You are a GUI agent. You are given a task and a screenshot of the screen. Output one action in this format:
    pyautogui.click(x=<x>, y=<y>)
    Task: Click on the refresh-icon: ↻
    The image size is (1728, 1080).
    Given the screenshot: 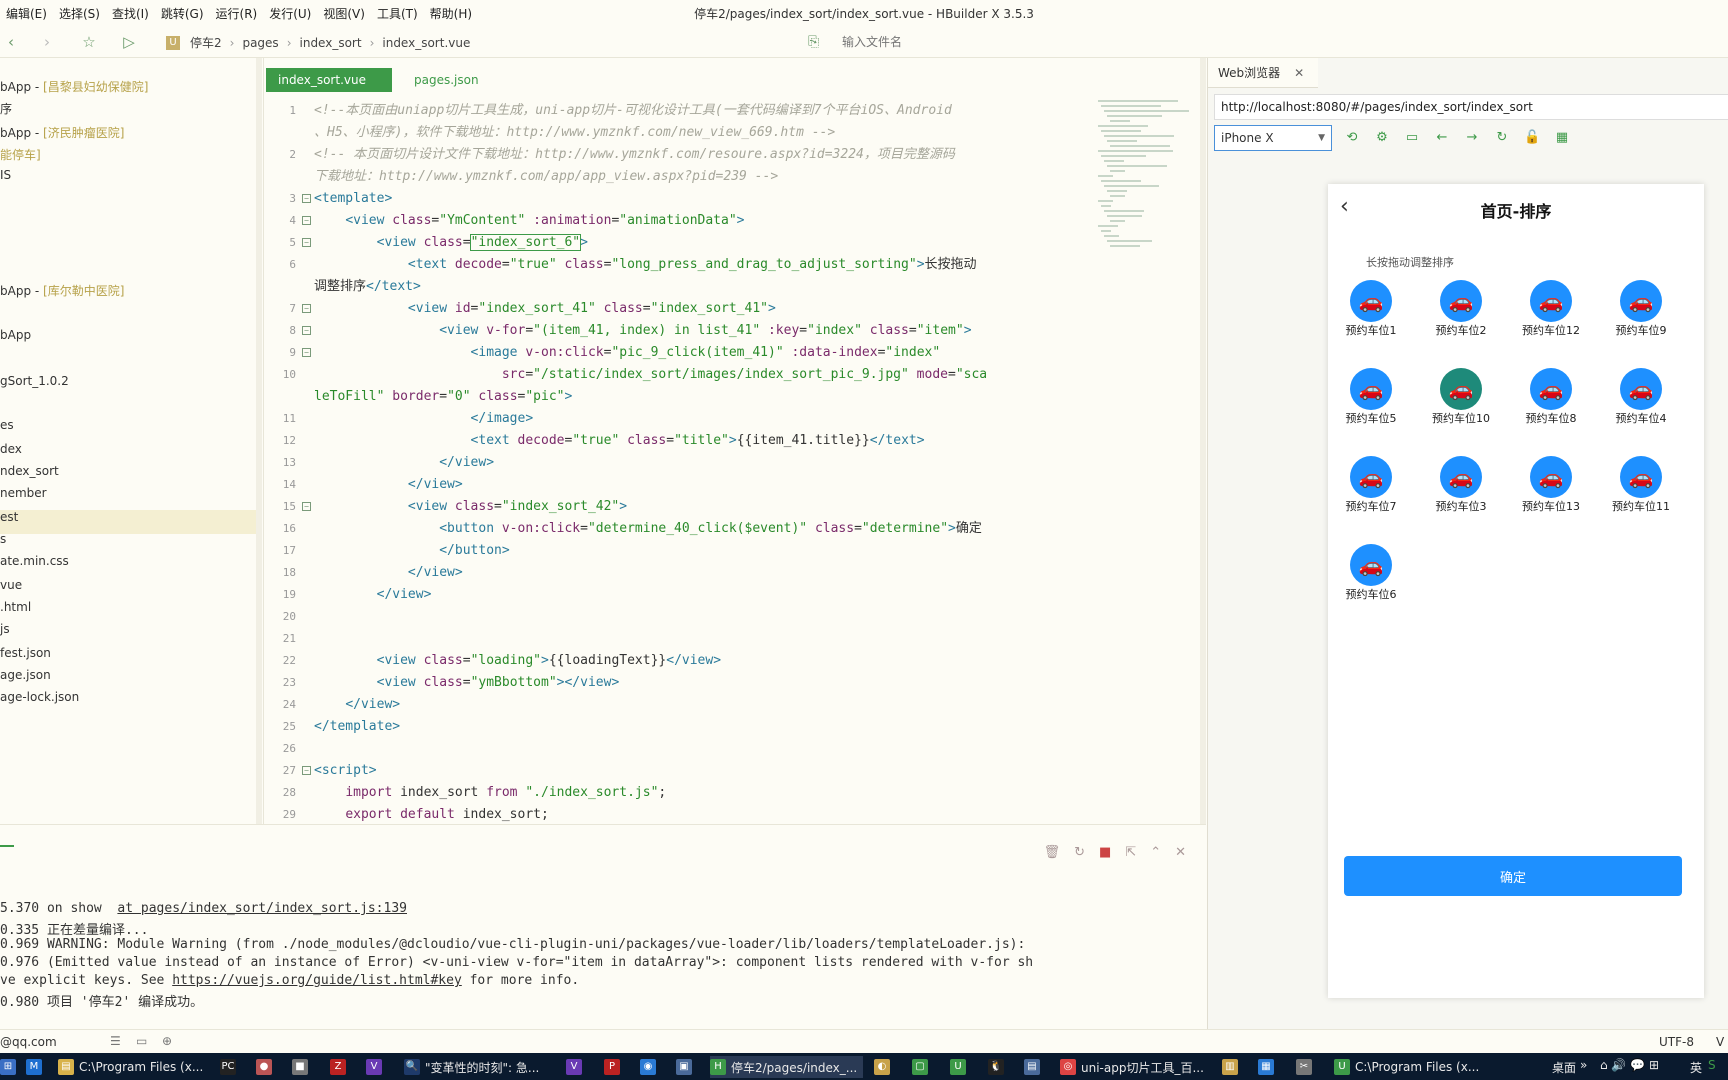 What is the action you would take?
    pyautogui.click(x=1079, y=852)
    